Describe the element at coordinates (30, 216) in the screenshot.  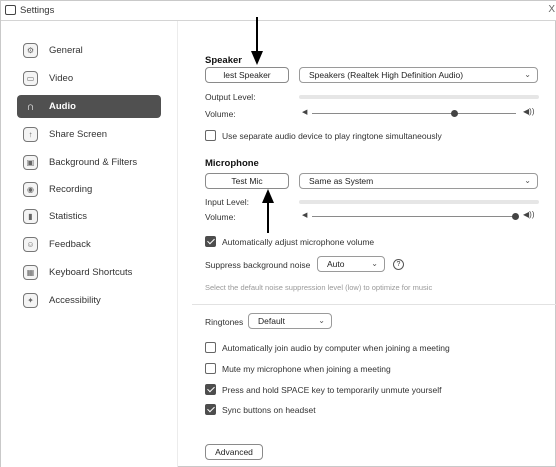
I see `statistics-icon: ▮` at that location.